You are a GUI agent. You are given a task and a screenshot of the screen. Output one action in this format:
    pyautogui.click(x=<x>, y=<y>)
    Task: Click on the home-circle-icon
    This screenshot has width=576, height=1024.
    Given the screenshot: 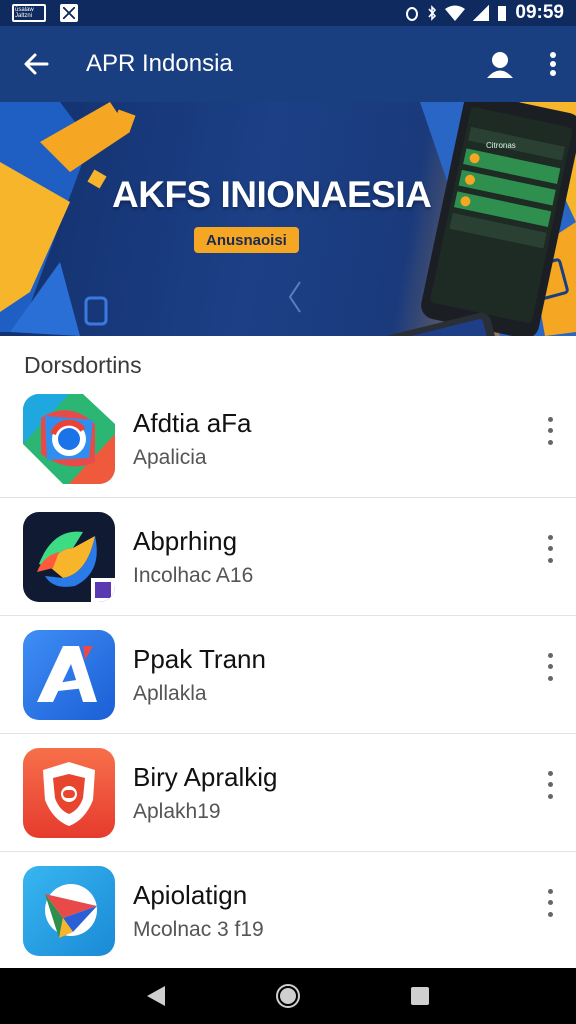 What is the action you would take?
    pyautogui.click(x=288, y=996)
    